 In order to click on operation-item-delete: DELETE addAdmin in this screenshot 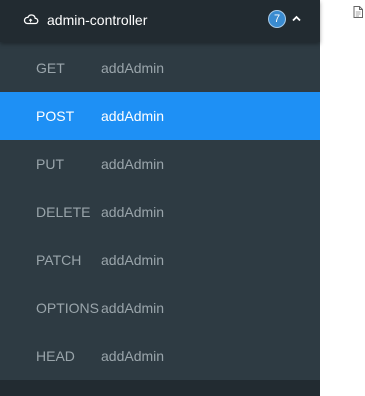, I will do `click(160, 212)`.